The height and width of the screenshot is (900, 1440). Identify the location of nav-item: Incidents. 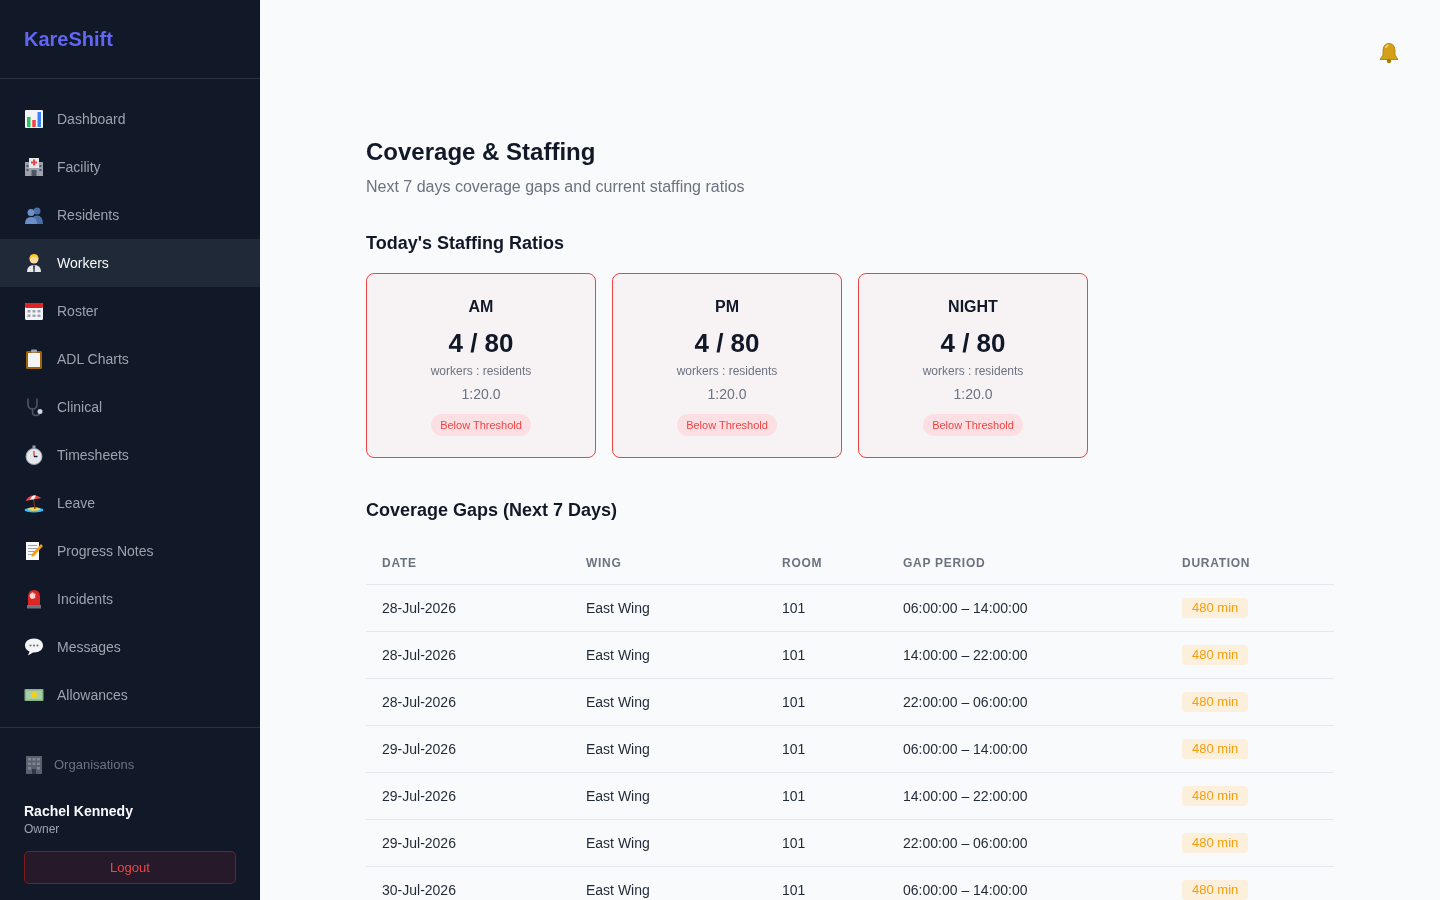
(130, 599).